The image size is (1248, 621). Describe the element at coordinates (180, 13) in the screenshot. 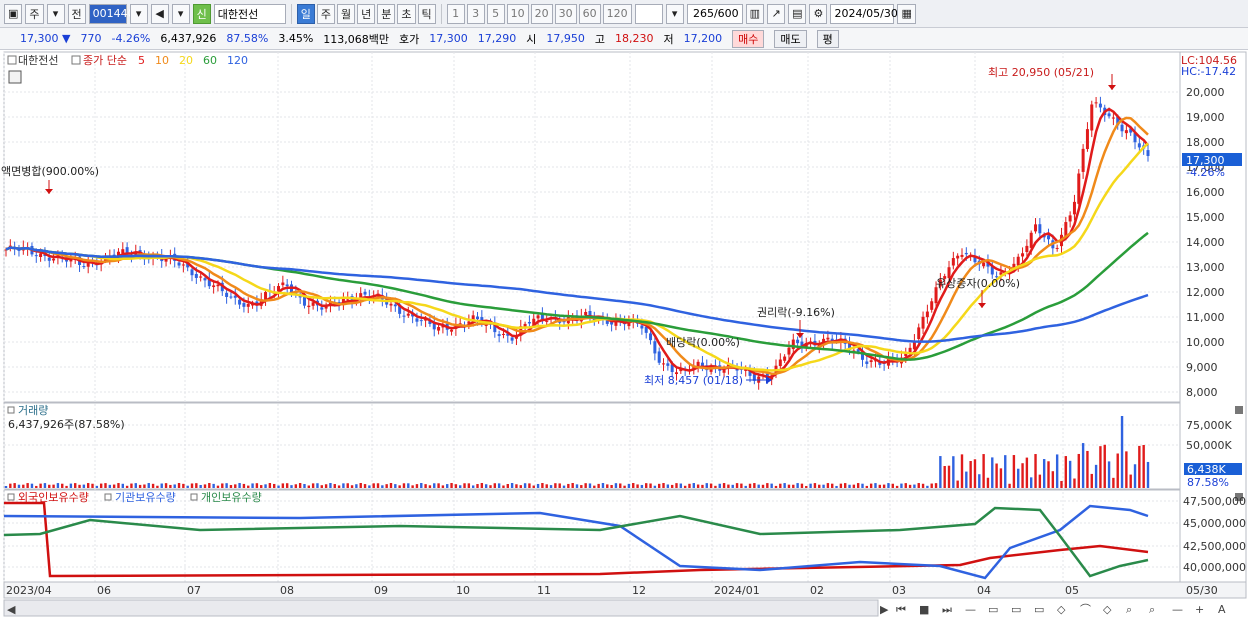

I see `speaker-dropdown-icon: ▾` at that location.